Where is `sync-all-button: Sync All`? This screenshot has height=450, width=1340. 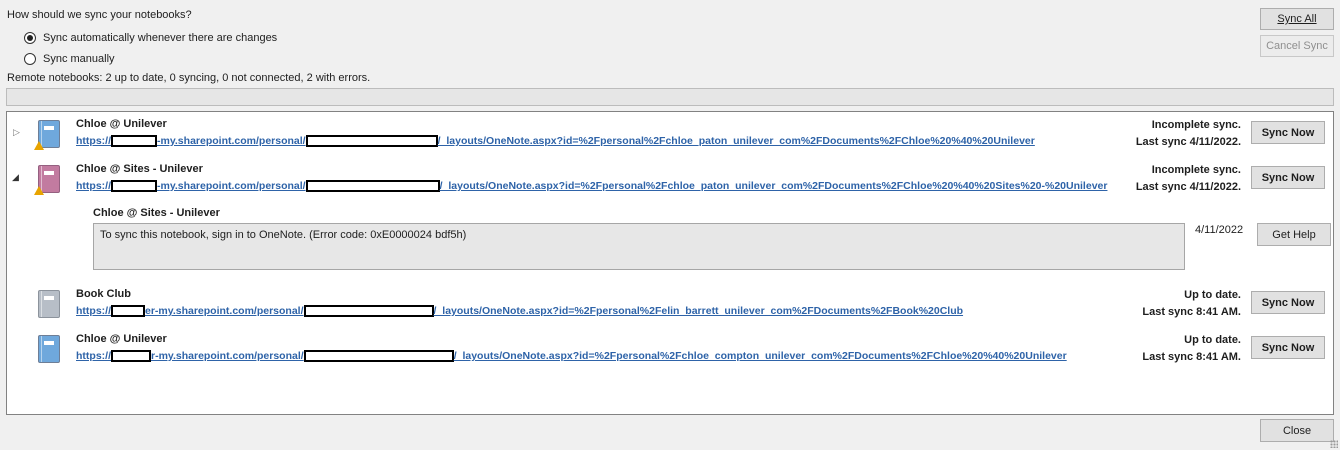 sync-all-button: Sync All is located at coordinates (1297, 19).